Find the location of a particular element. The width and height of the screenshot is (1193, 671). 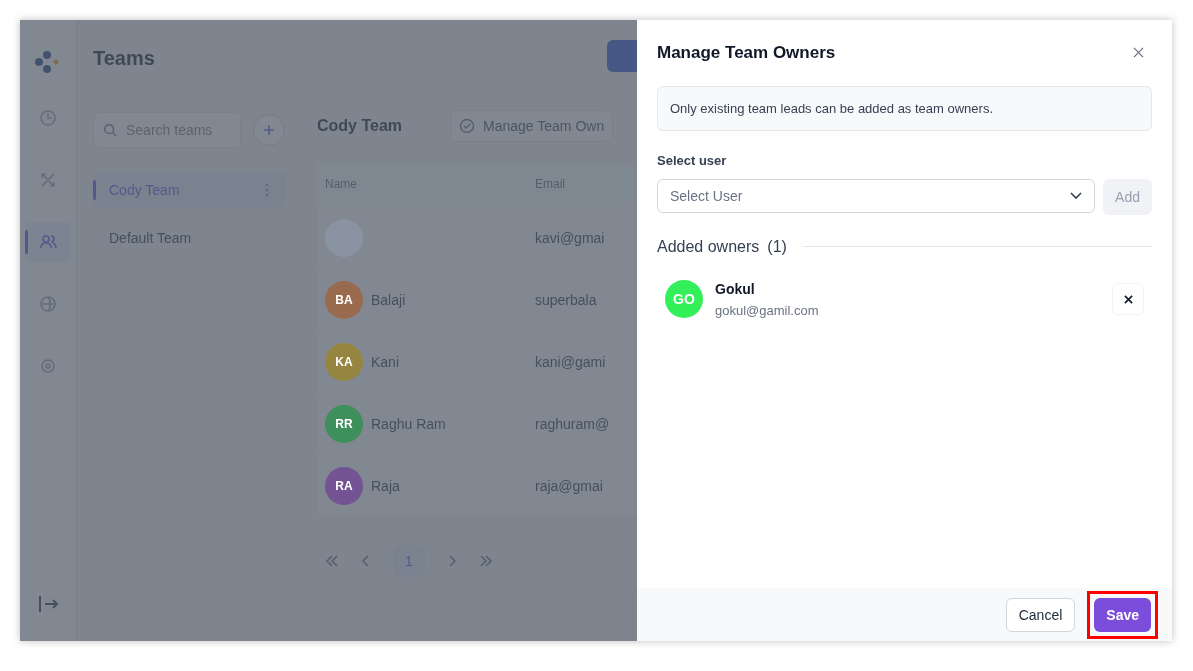

select-placeholder: Select User is located at coordinates (706, 196).